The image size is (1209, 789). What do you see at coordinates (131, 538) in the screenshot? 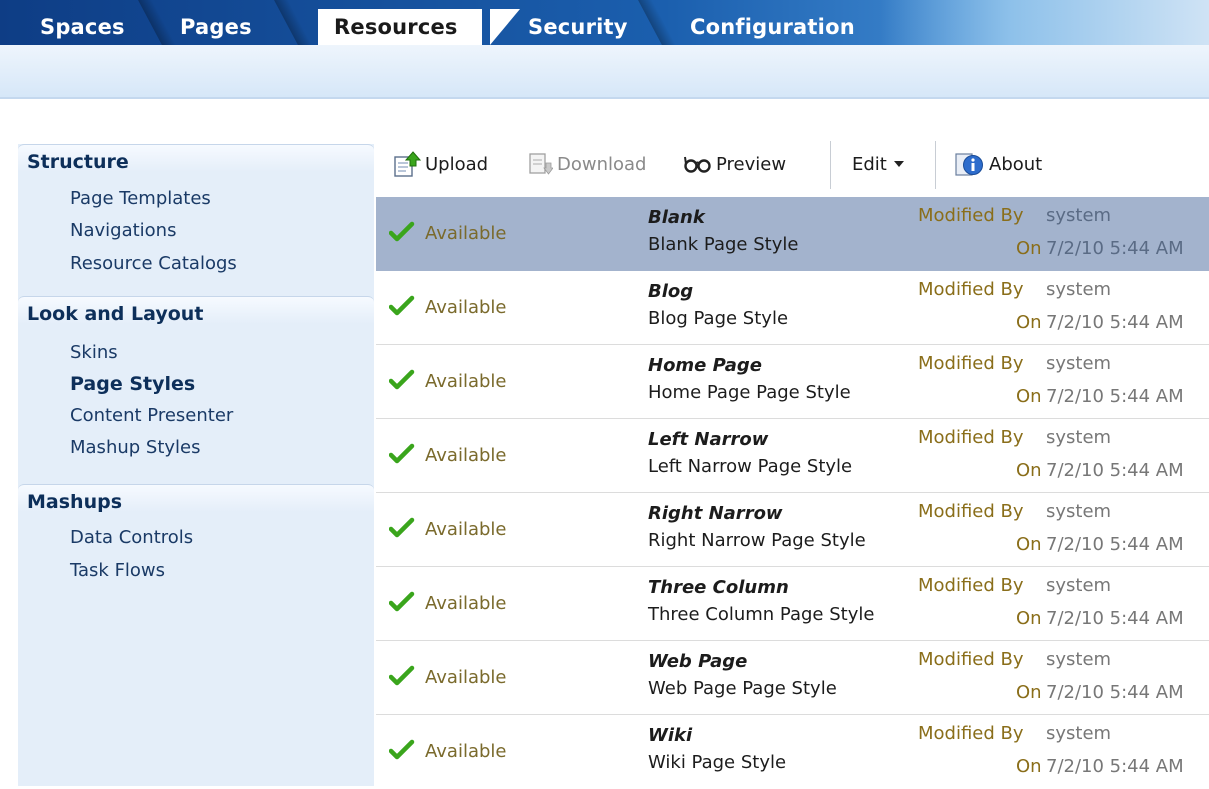
I see `nav-item-data-controls: Data Controls` at bounding box center [131, 538].